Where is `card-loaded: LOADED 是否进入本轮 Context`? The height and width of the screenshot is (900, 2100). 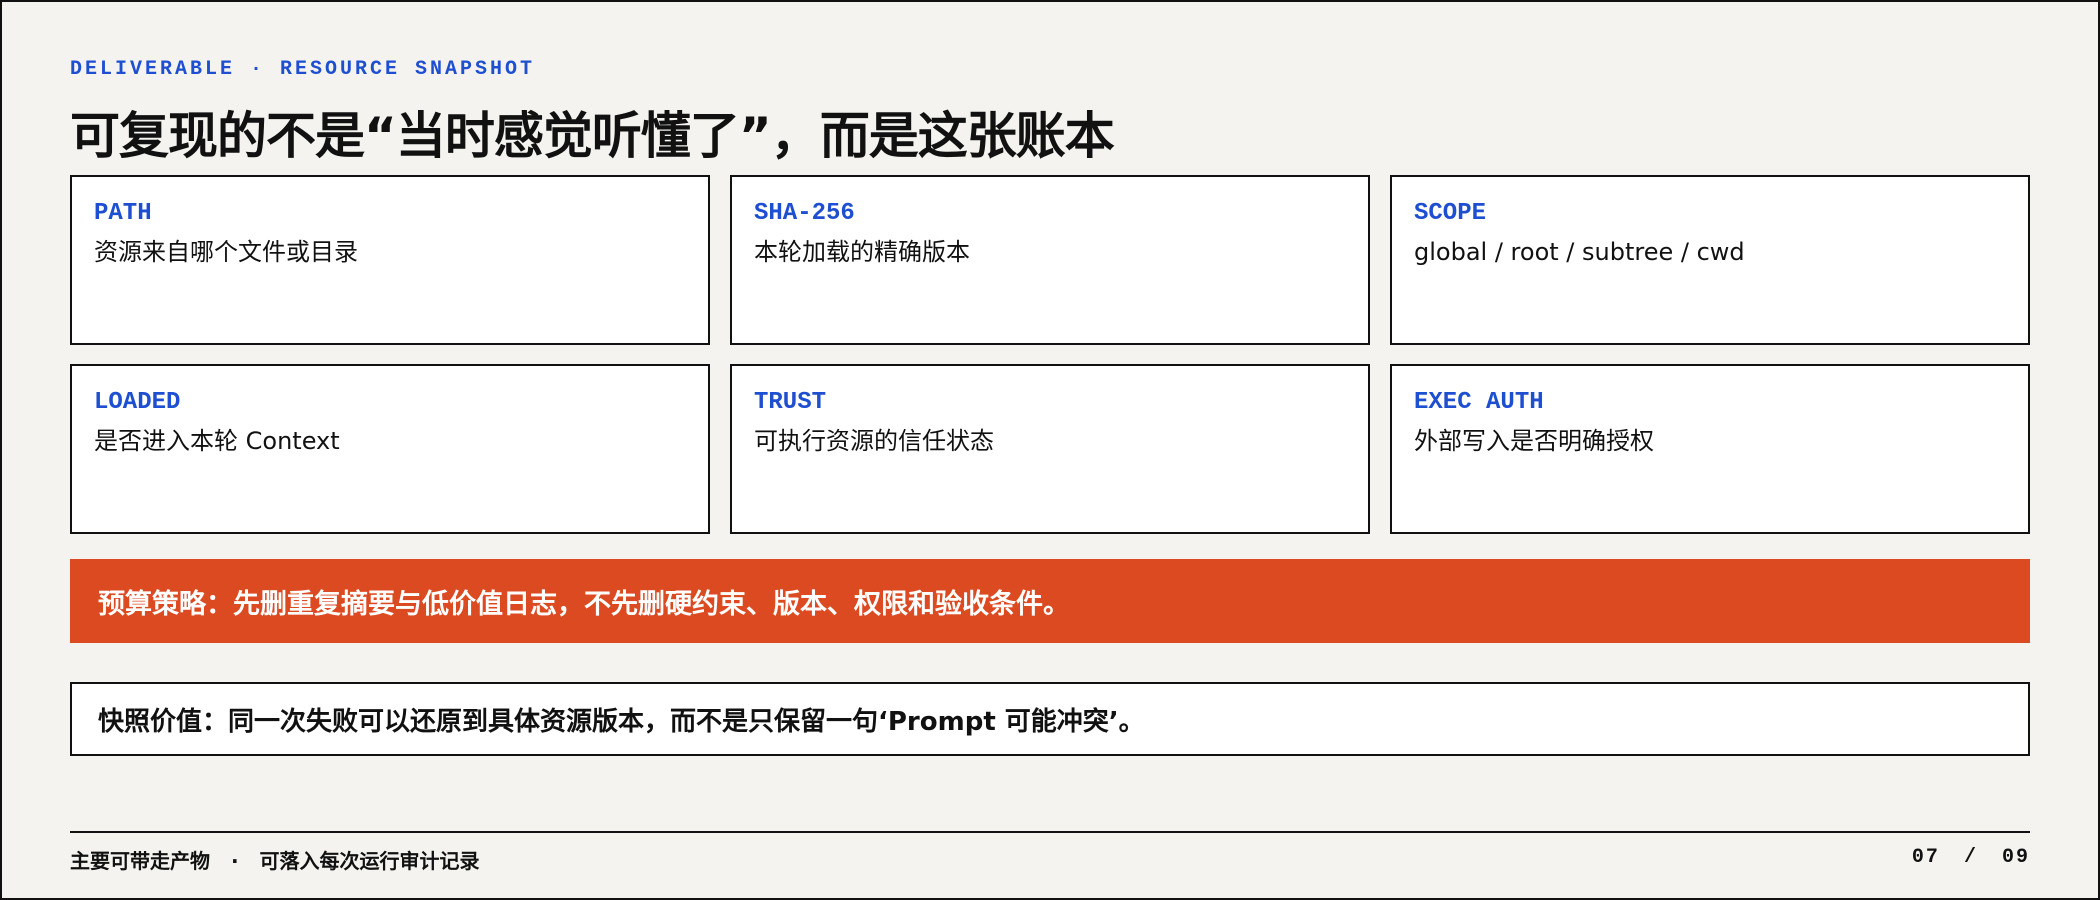 card-loaded: LOADED 是否进入本轮 Context is located at coordinates (390, 449).